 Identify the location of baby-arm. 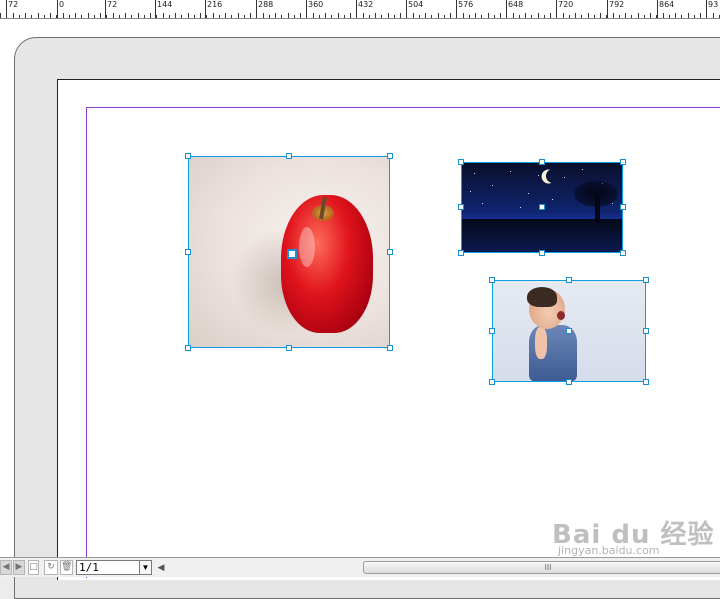
(541, 343).